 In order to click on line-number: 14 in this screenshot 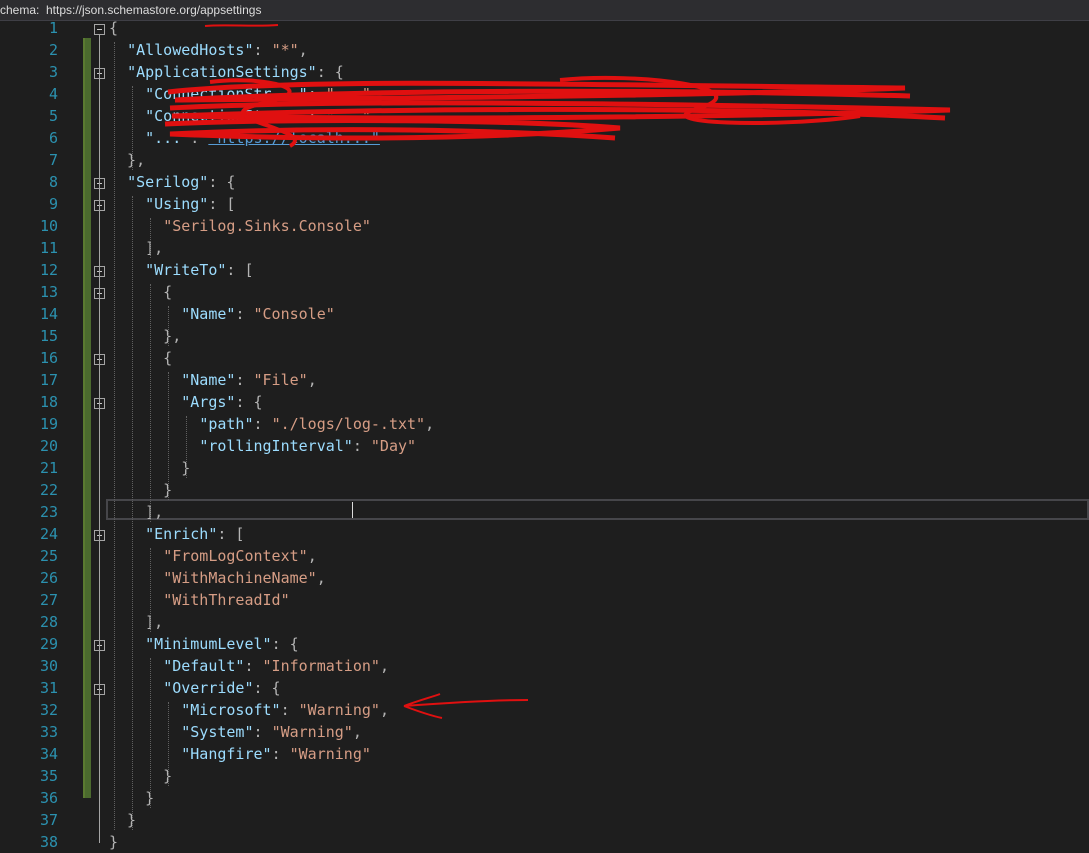, I will do `click(48, 314)`.